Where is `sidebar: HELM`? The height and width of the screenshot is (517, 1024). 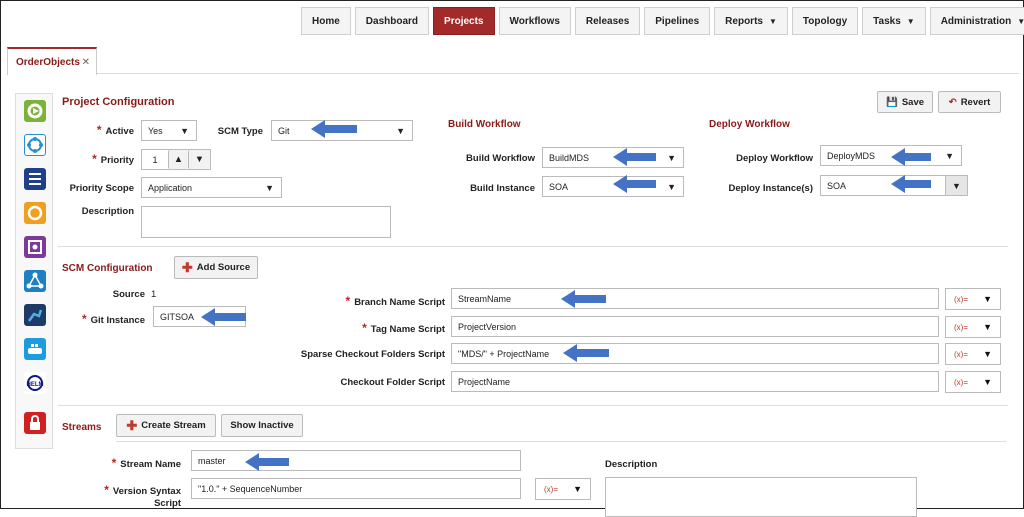
sidebar: HELM is located at coordinates (34, 271).